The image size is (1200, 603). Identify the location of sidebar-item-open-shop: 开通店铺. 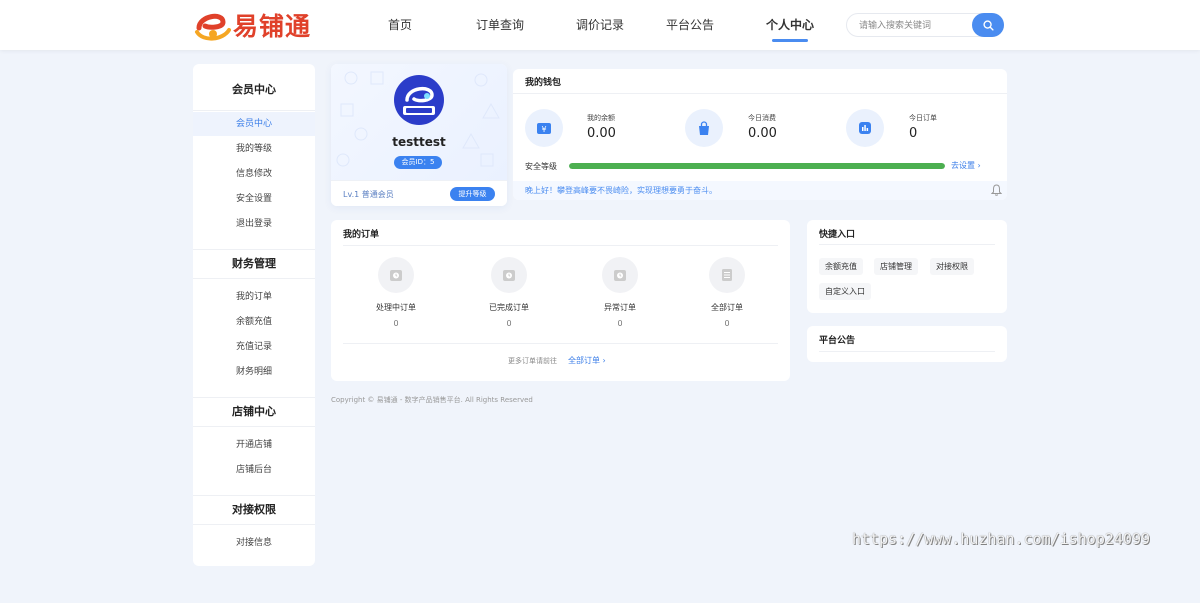
(254, 445).